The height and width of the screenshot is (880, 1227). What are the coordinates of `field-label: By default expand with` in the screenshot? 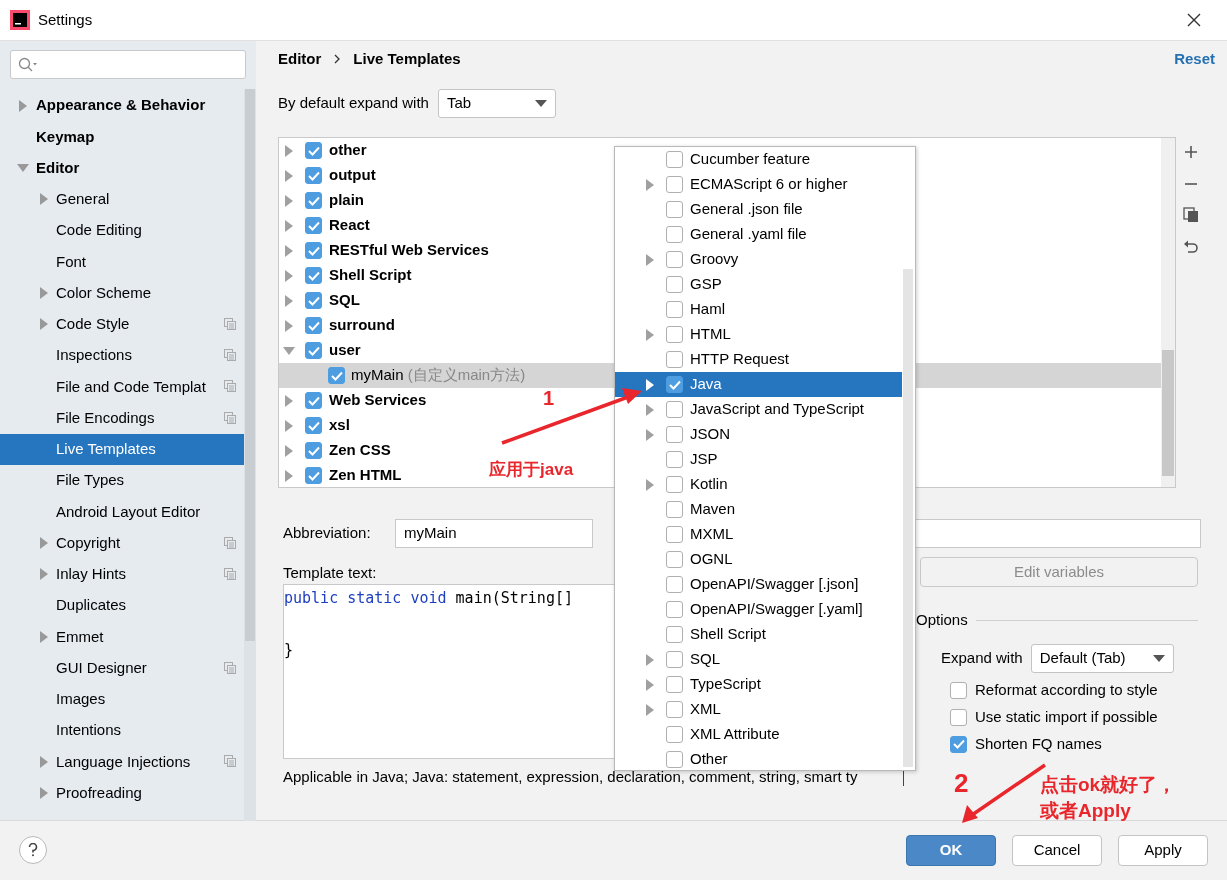 It's located at (353, 103).